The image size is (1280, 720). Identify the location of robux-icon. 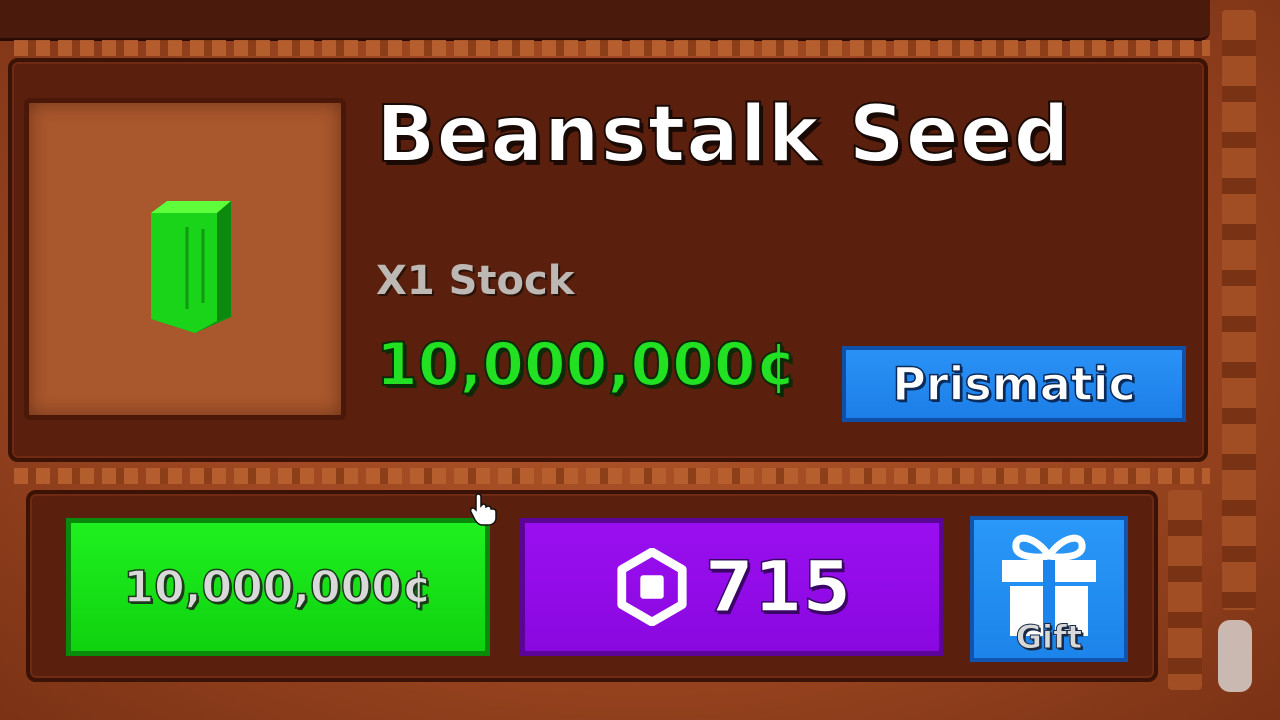
(652, 587).